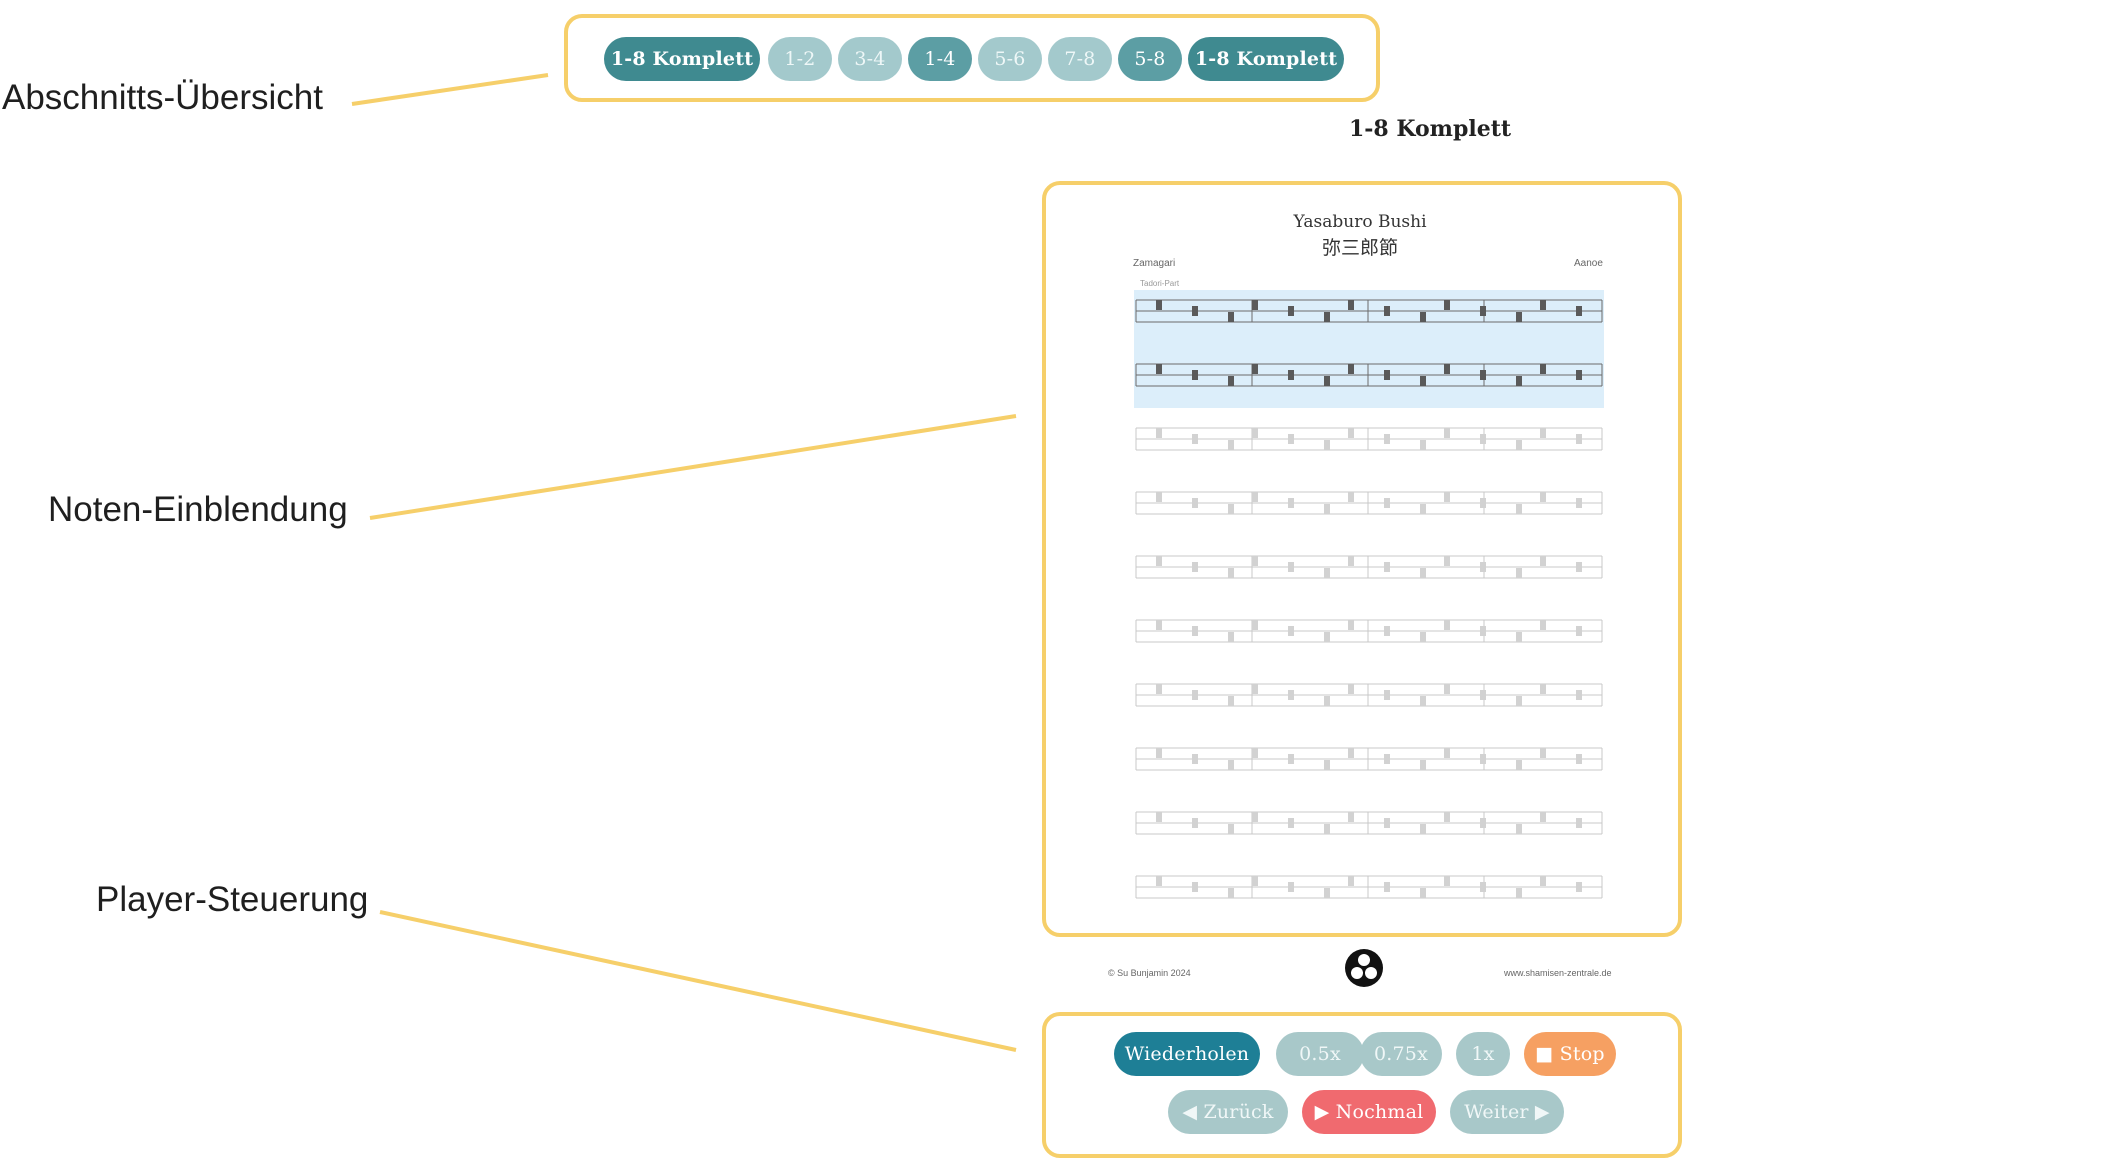 The width and height of the screenshot is (2124, 1158). I want to click on sheet-footer-website: www.shamisen-zentrale.de, so click(1558, 973).